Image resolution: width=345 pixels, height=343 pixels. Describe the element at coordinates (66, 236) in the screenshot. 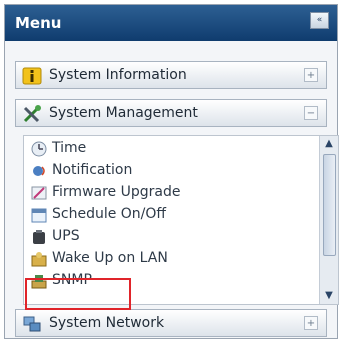

I see `menu-item-label: UPS` at that location.